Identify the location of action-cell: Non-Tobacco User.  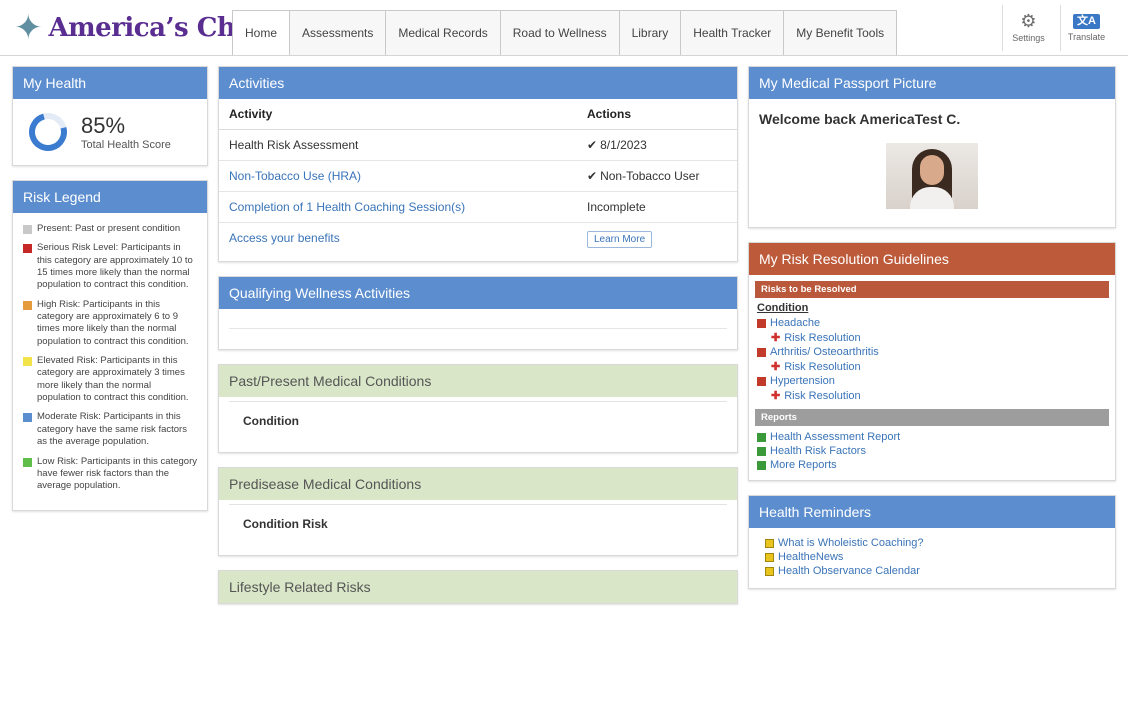
(650, 176).